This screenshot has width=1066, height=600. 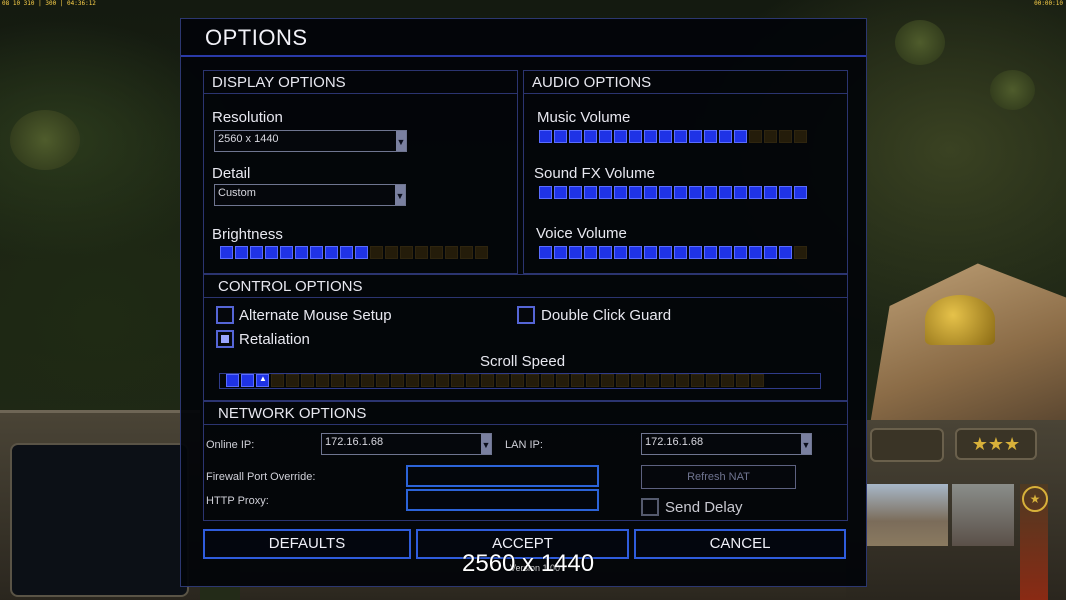 I want to click on firewall-port-input, so click(x=502, y=476).